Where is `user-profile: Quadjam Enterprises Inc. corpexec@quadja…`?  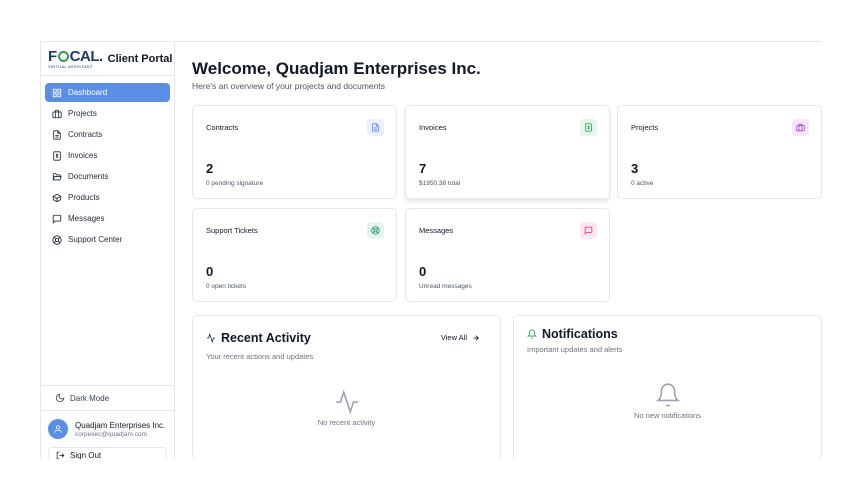
user-profile: Quadjam Enterprises Inc. corpexec@quadja… is located at coordinates (108, 434).